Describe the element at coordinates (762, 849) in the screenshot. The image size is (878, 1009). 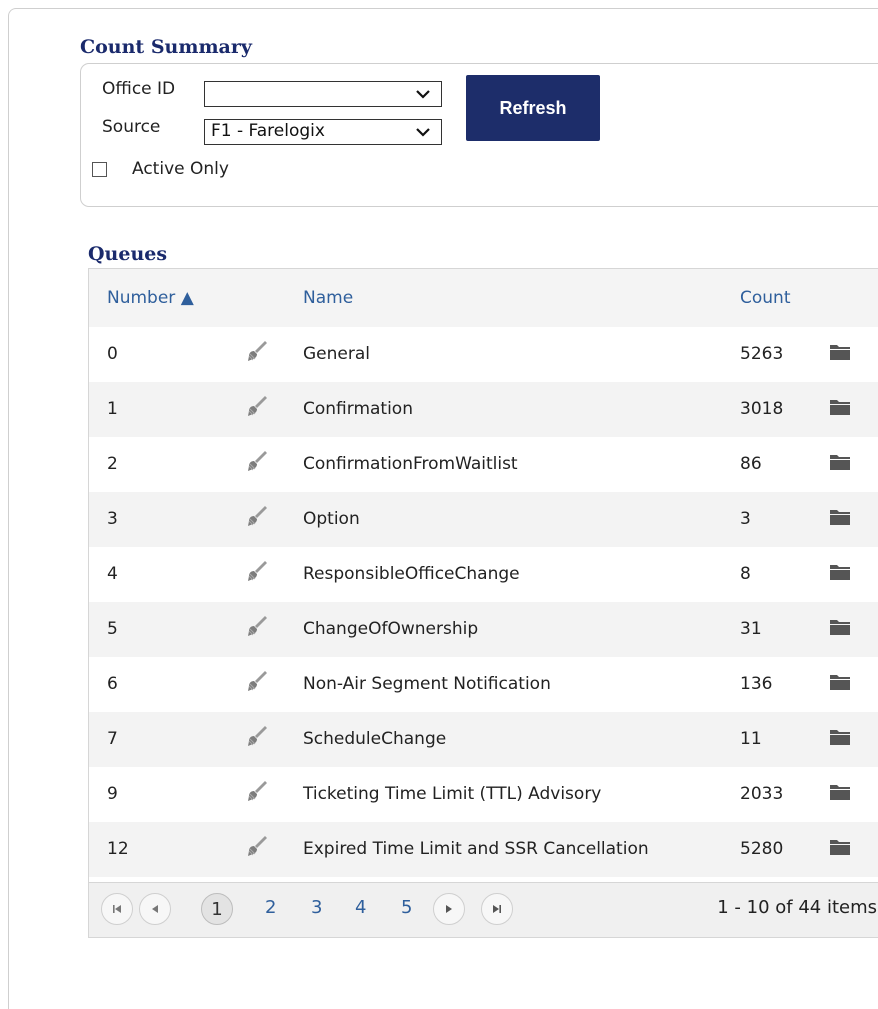
I see `queue-count: 5280` at that location.